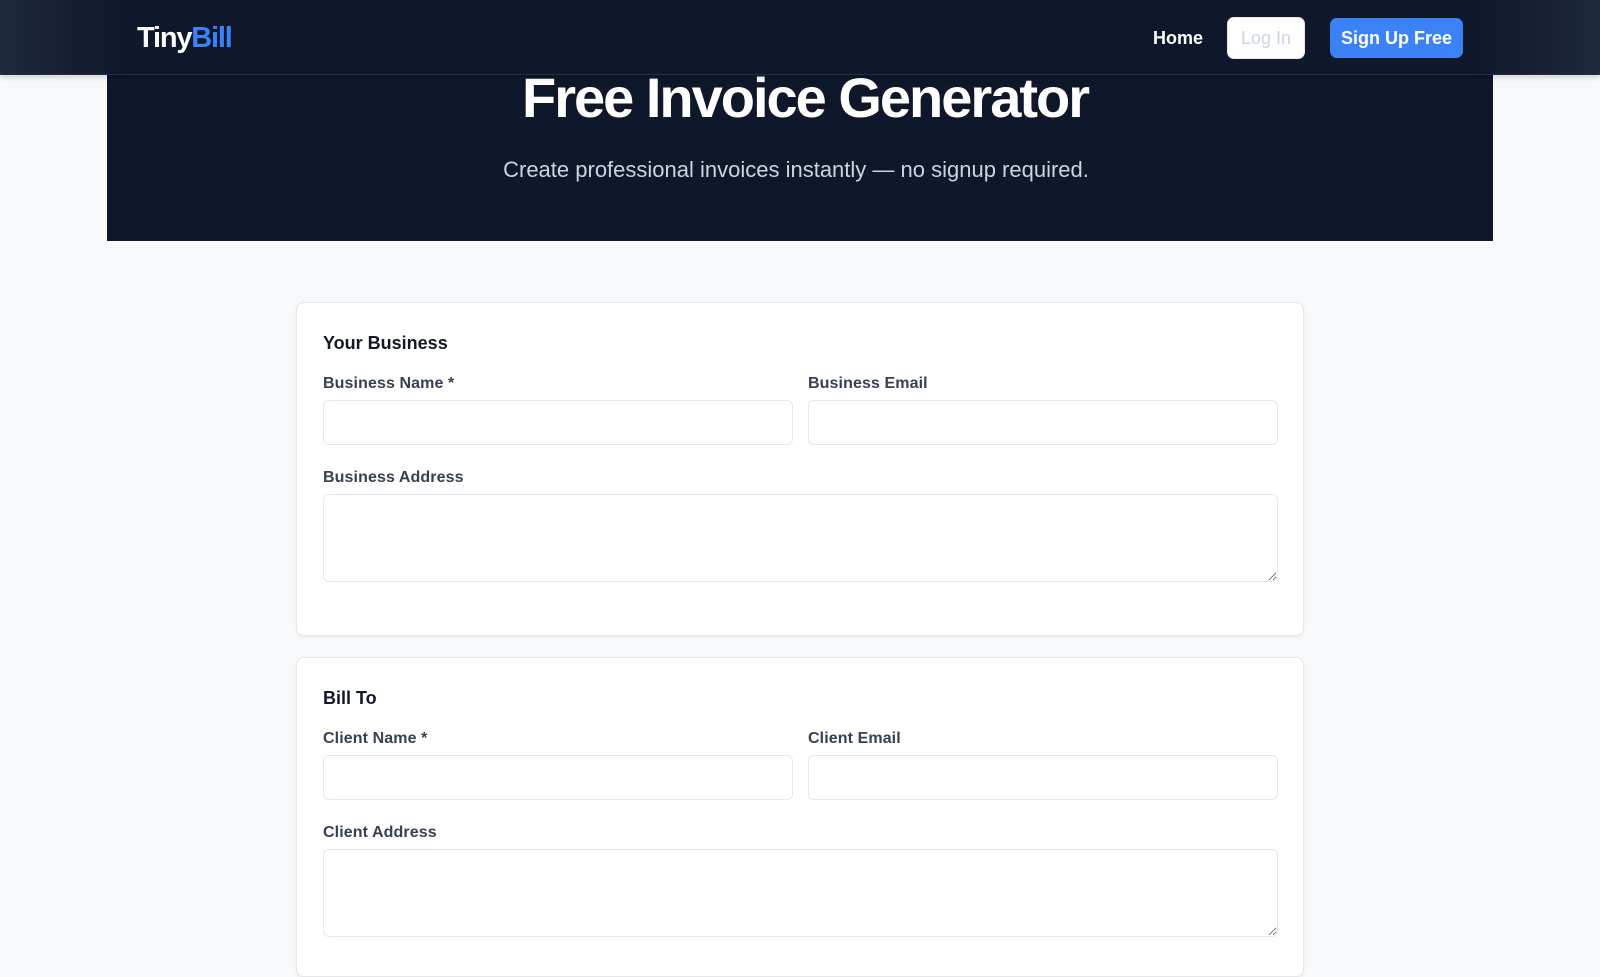 The image size is (1600, 977). Describe the element at coordinates (805, 99) in the screenshot. I see `page-title: Free Invoice Generator` at that location.